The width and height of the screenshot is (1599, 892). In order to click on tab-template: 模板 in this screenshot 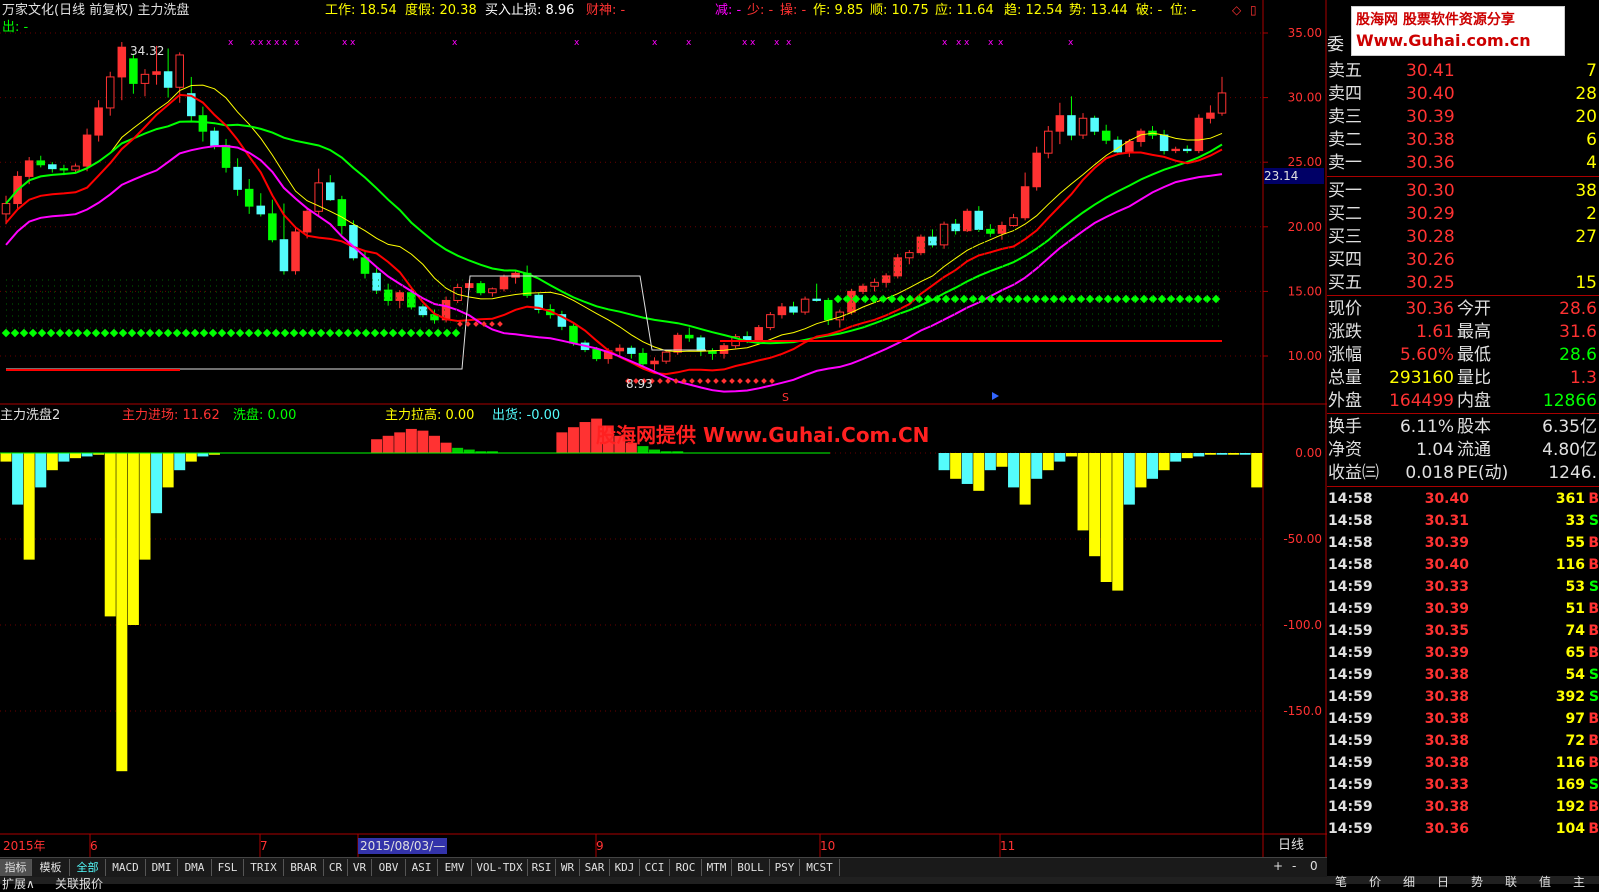, I will do `click(51, 867)`.